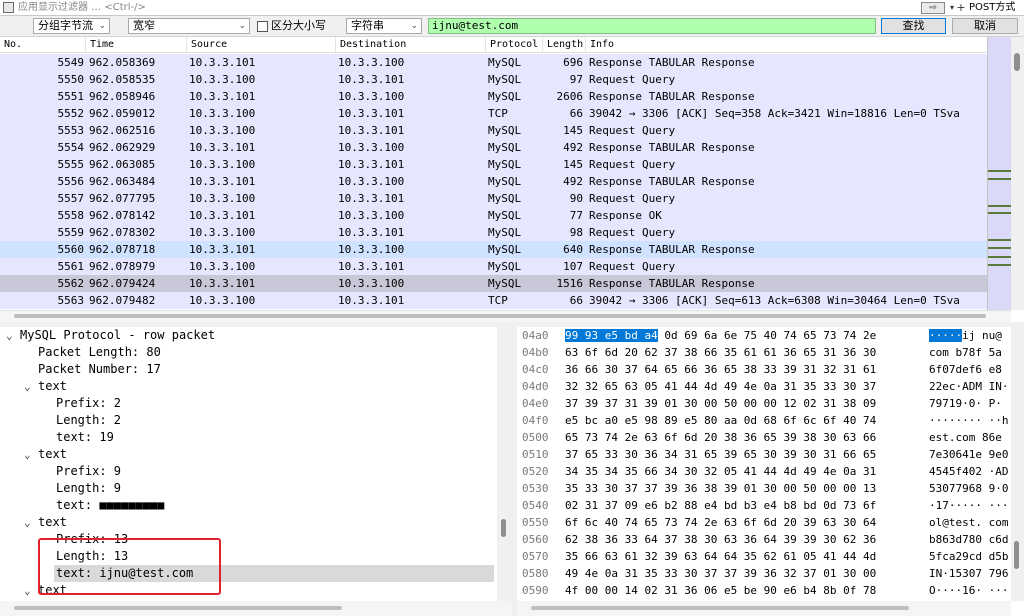 The image size is (1024, 616). What do you see at coordinates (976, 437) in the screenshot?
I see `ascii-bytes: est.com 86e` at bounding box center [976, 437].